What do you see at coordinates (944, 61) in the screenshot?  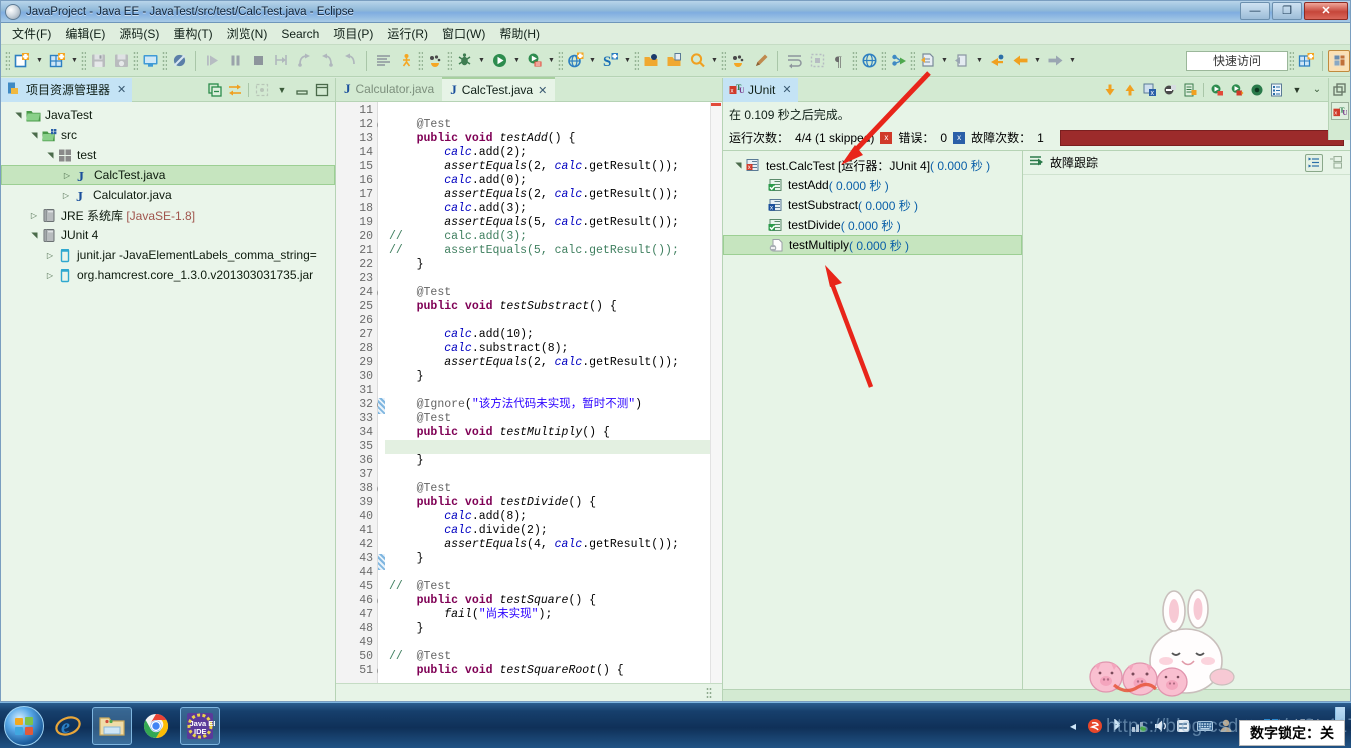 I see `last-edit-dropdown-icon: ▼` at bounding box center [944, 61].